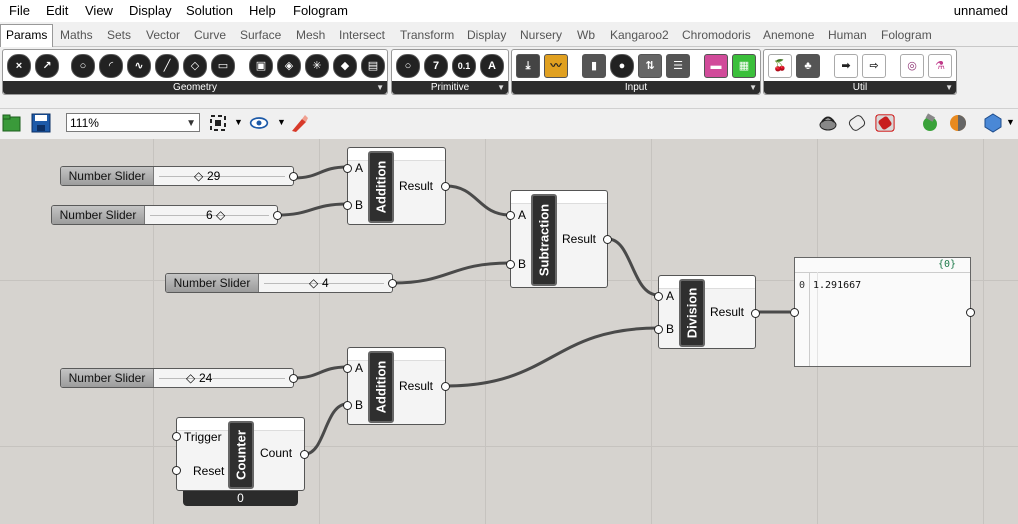 The height and width of the screenshot is (524, 1018). Describe the element at coordinates (176, 470) in the screenshot. I see `input-grip-reset` at that location.